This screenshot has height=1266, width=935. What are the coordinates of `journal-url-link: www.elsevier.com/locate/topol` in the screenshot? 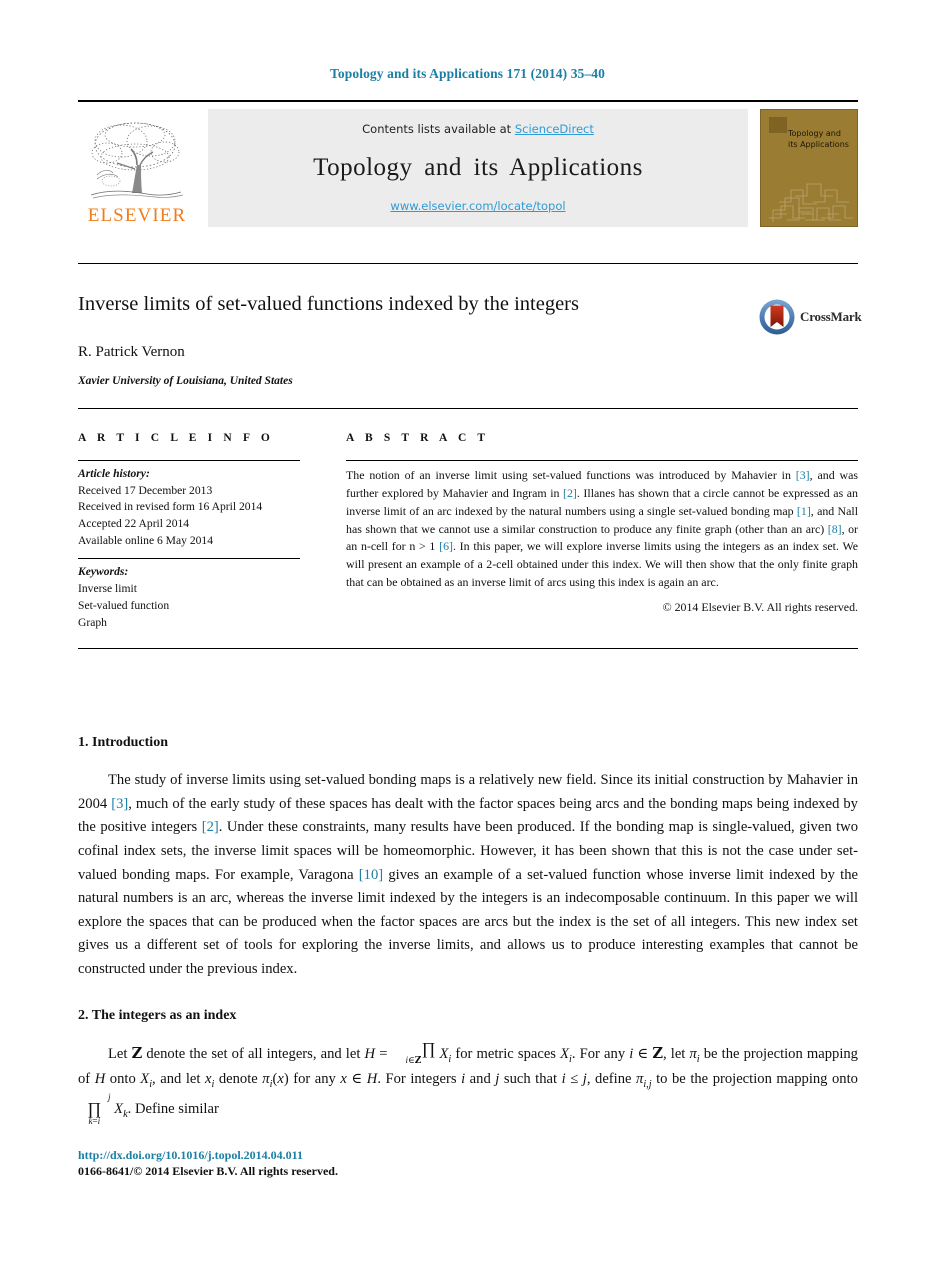 It's located at (477, 206).